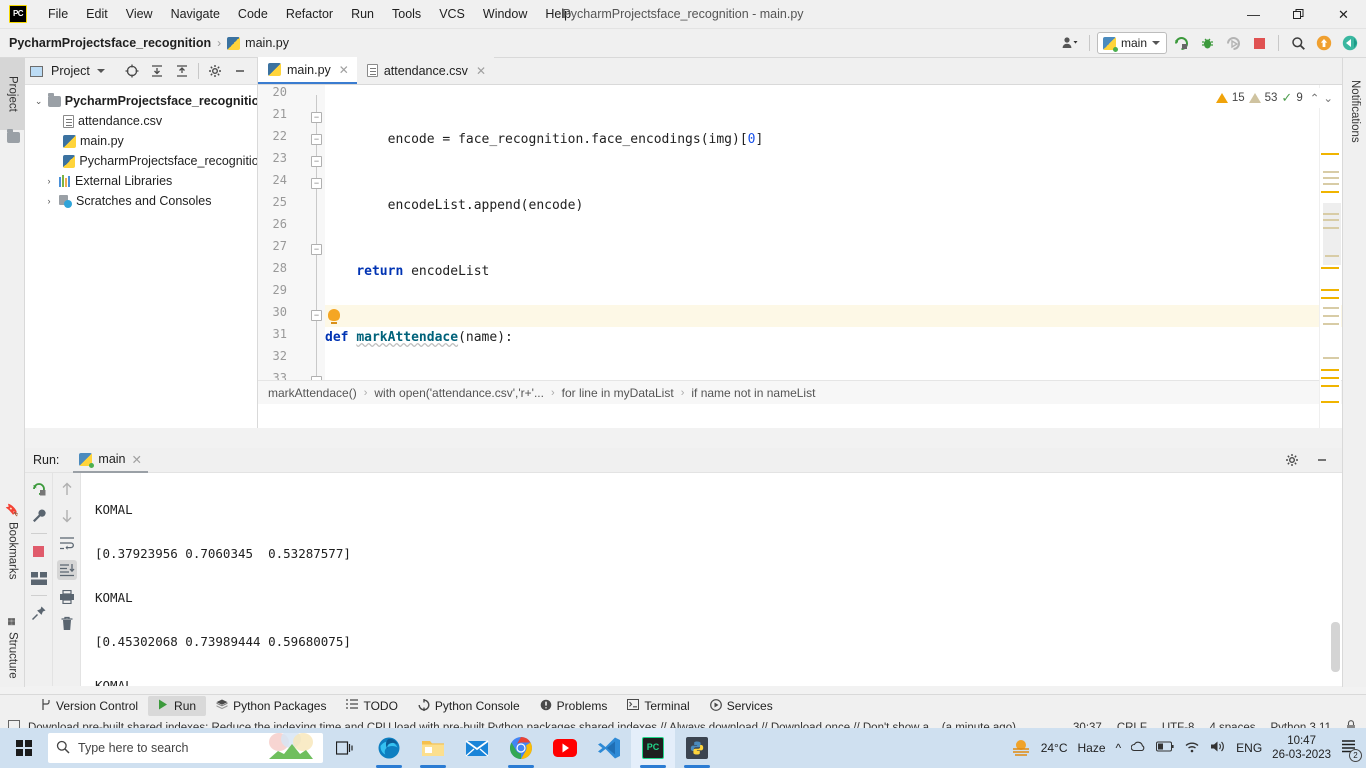 The image size is (1366, 768). I want to click on ide-feature-icon, so click(1350, 43).